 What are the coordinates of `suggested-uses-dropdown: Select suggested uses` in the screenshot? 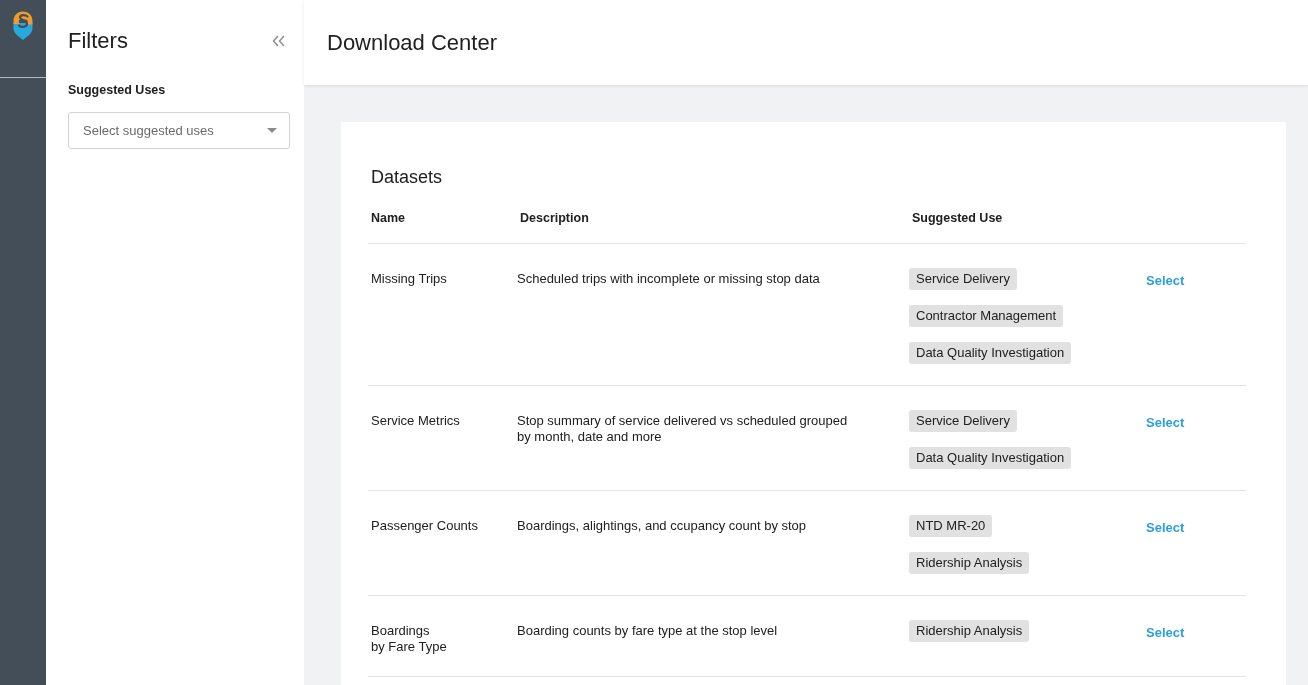 It's located at (179, 130).